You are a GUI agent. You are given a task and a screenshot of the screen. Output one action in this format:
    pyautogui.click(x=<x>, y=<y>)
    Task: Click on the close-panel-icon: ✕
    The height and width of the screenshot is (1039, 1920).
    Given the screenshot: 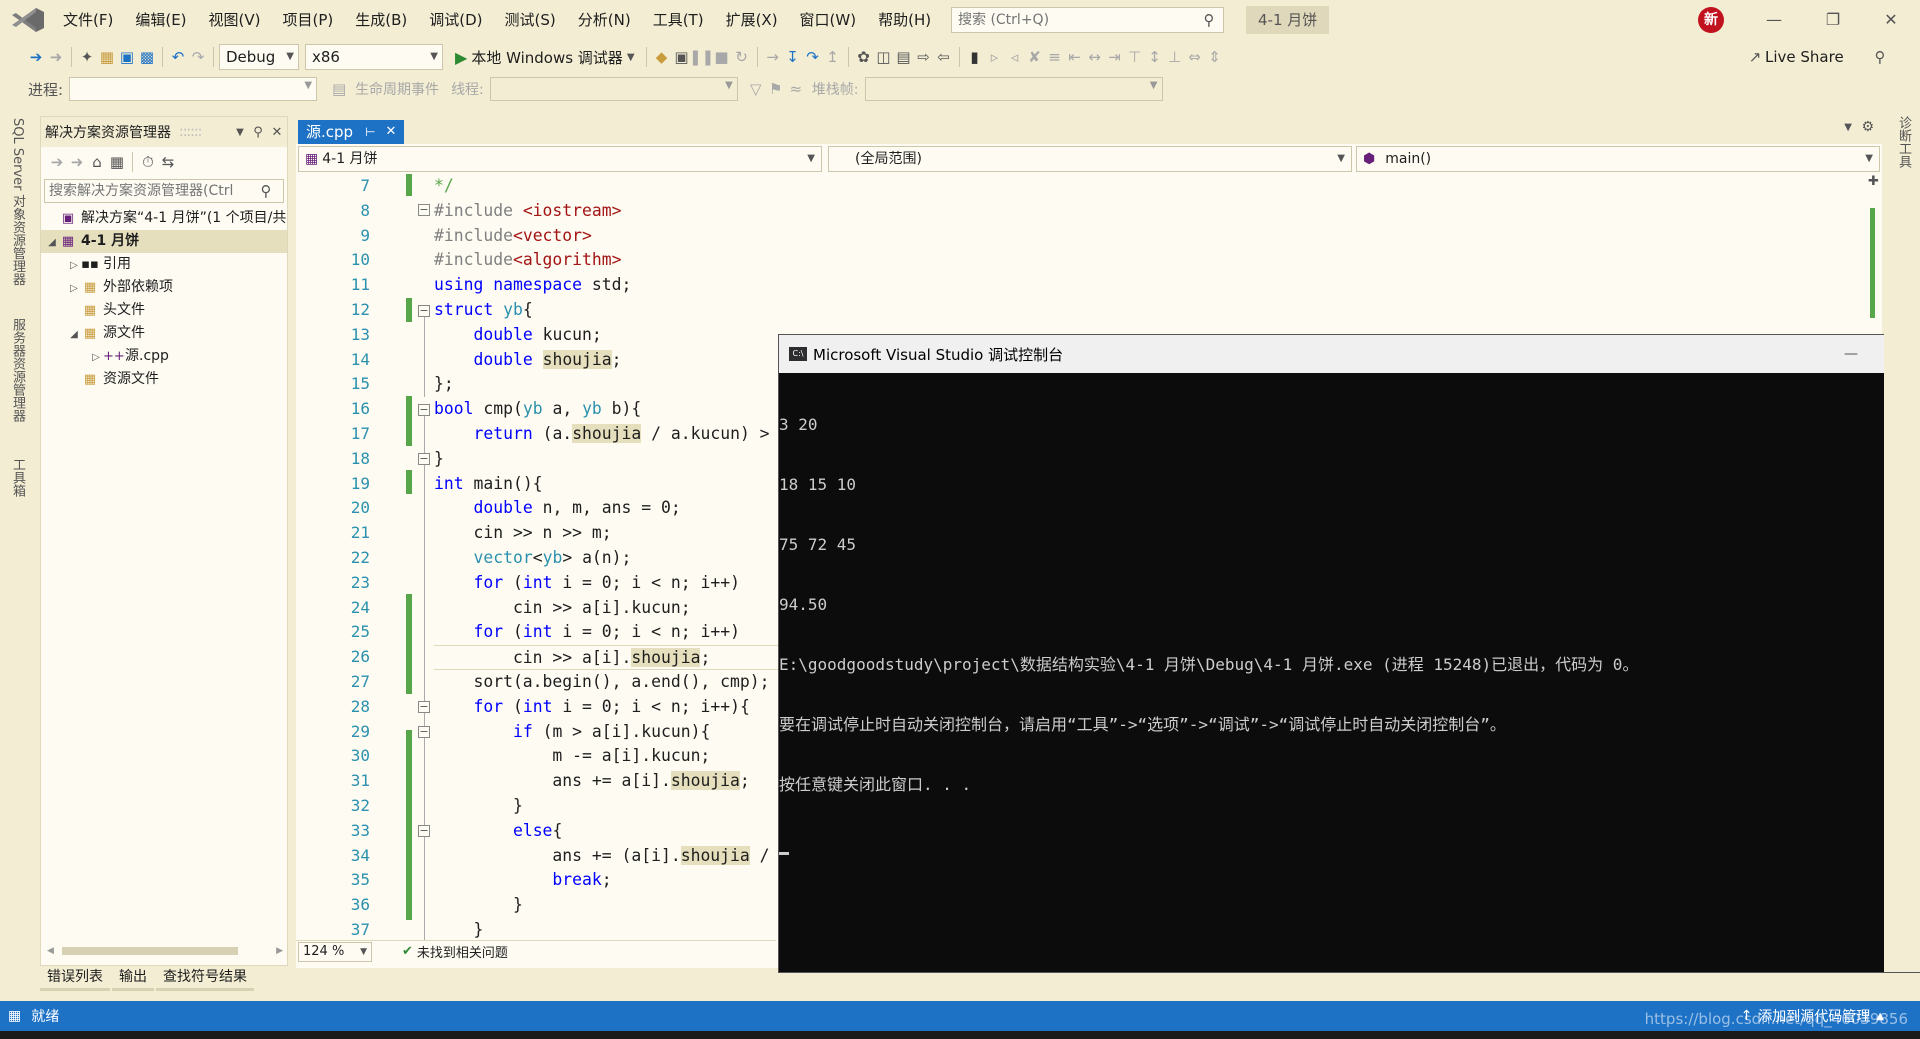 What is the action you would take?
    pyautogui.click(x=277, y=132)
    